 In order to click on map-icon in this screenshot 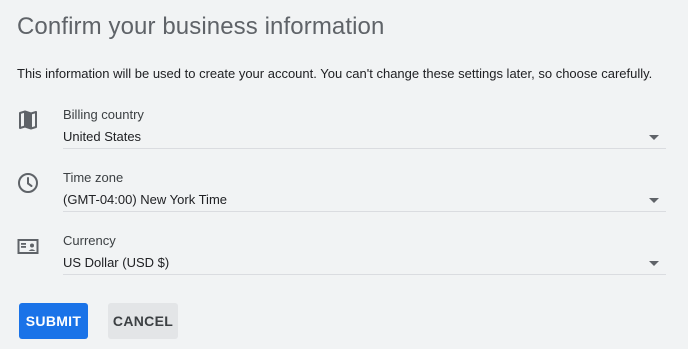, I will do `click(28, 120)`.